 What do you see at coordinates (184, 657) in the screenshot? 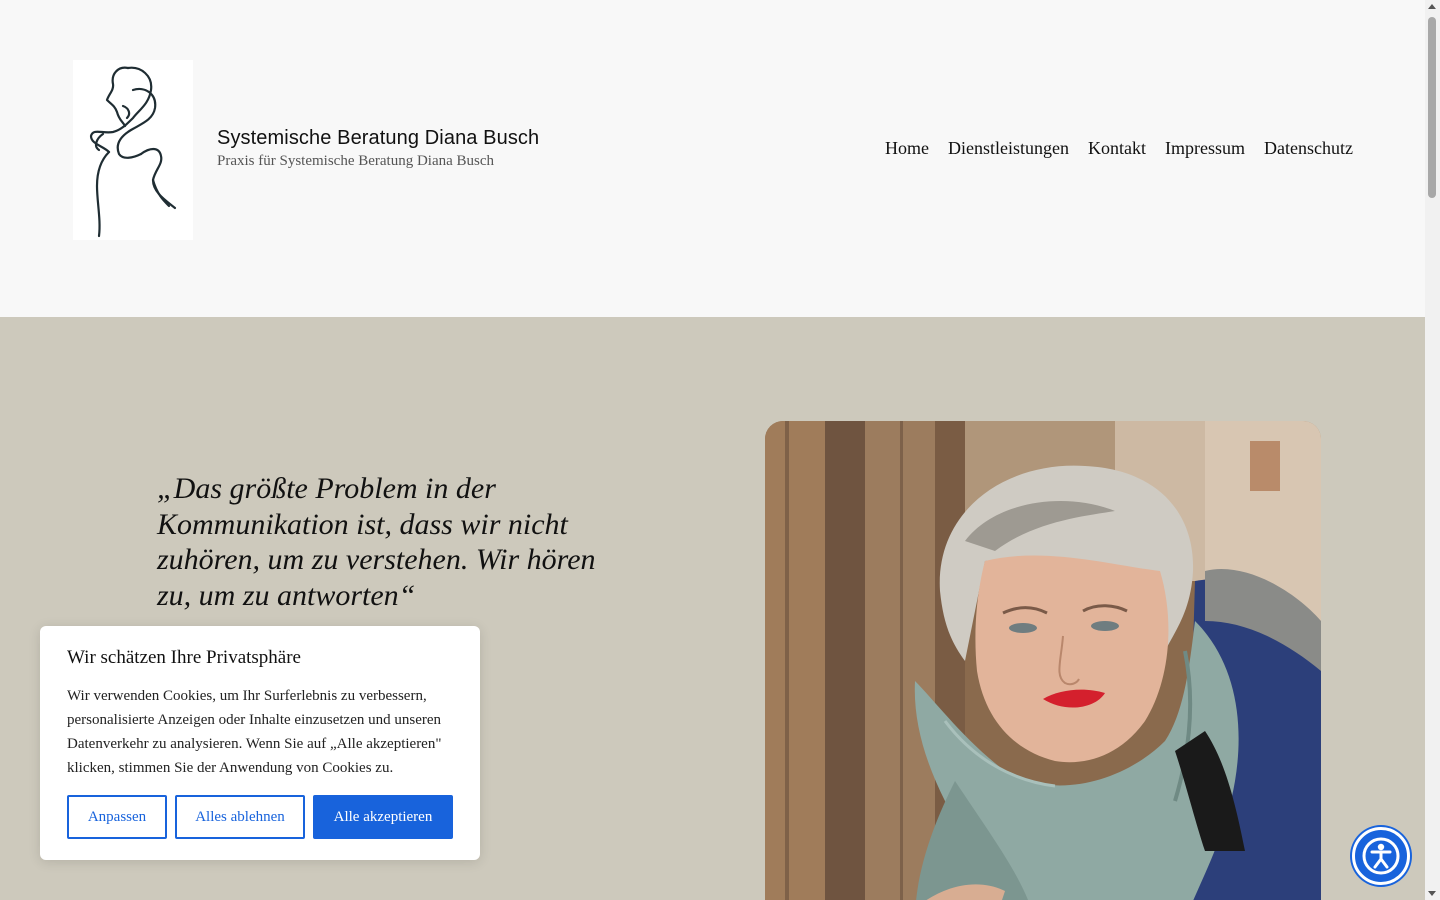
I see `cookie-banner-title: Wir schätzen Ihre Privatsphäre` at bounding box center [184, 657].